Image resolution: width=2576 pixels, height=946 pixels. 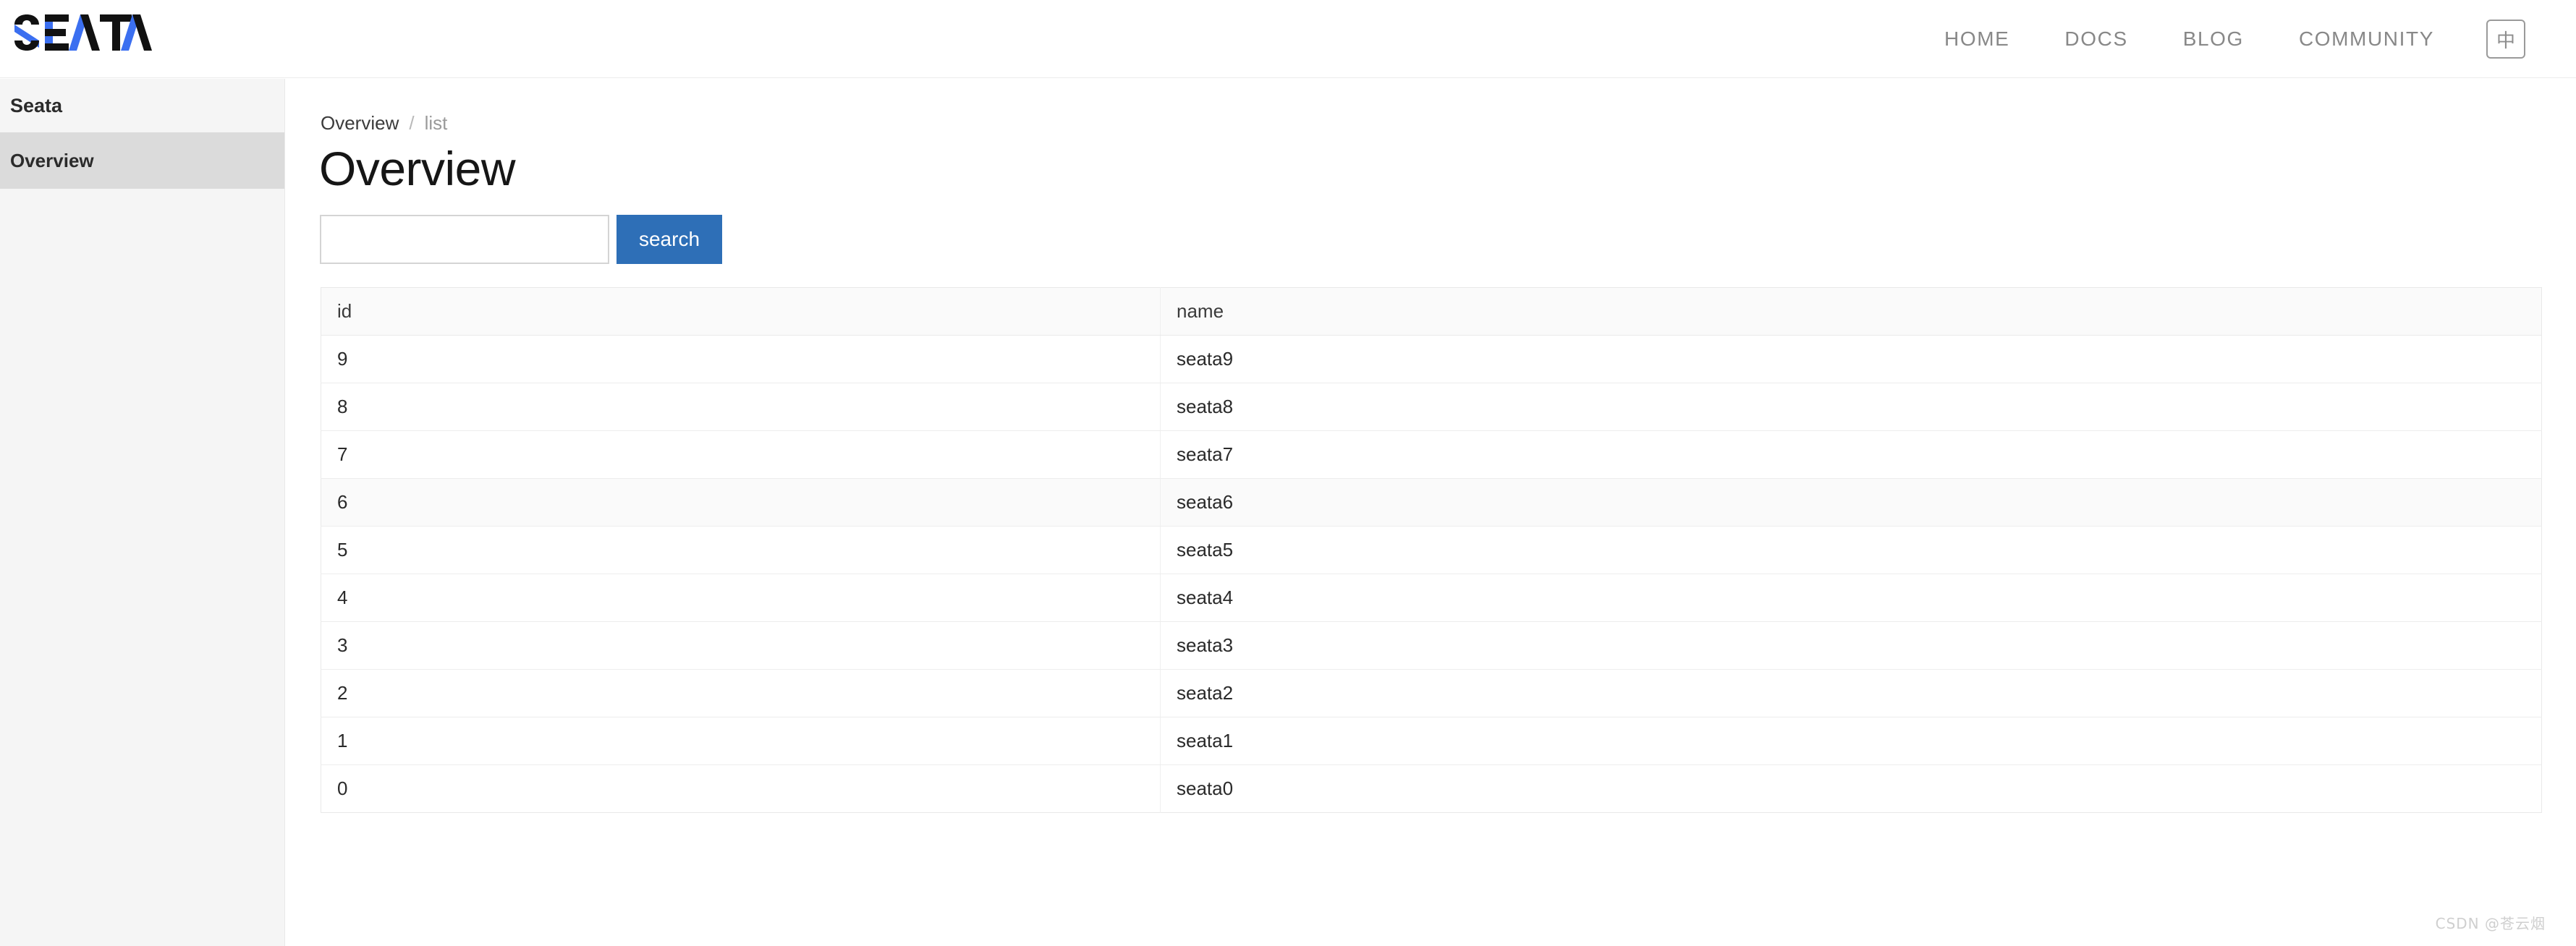 I want to click on search-button: search, so click(x=669, y=239).